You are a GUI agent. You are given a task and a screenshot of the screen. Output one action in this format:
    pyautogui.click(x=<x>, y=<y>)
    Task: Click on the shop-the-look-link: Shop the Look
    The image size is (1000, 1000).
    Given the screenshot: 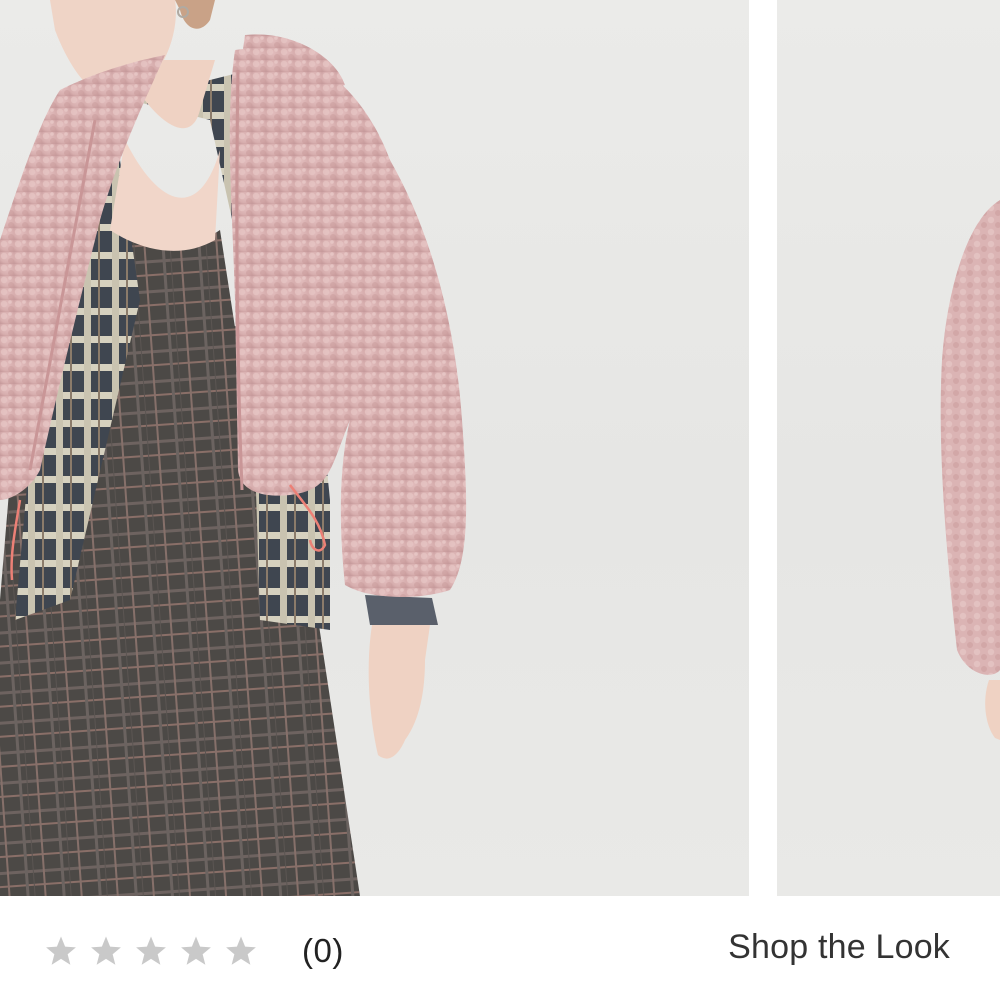 What is the action you would take?
    pyautogui.click(x=839, y=947)
    